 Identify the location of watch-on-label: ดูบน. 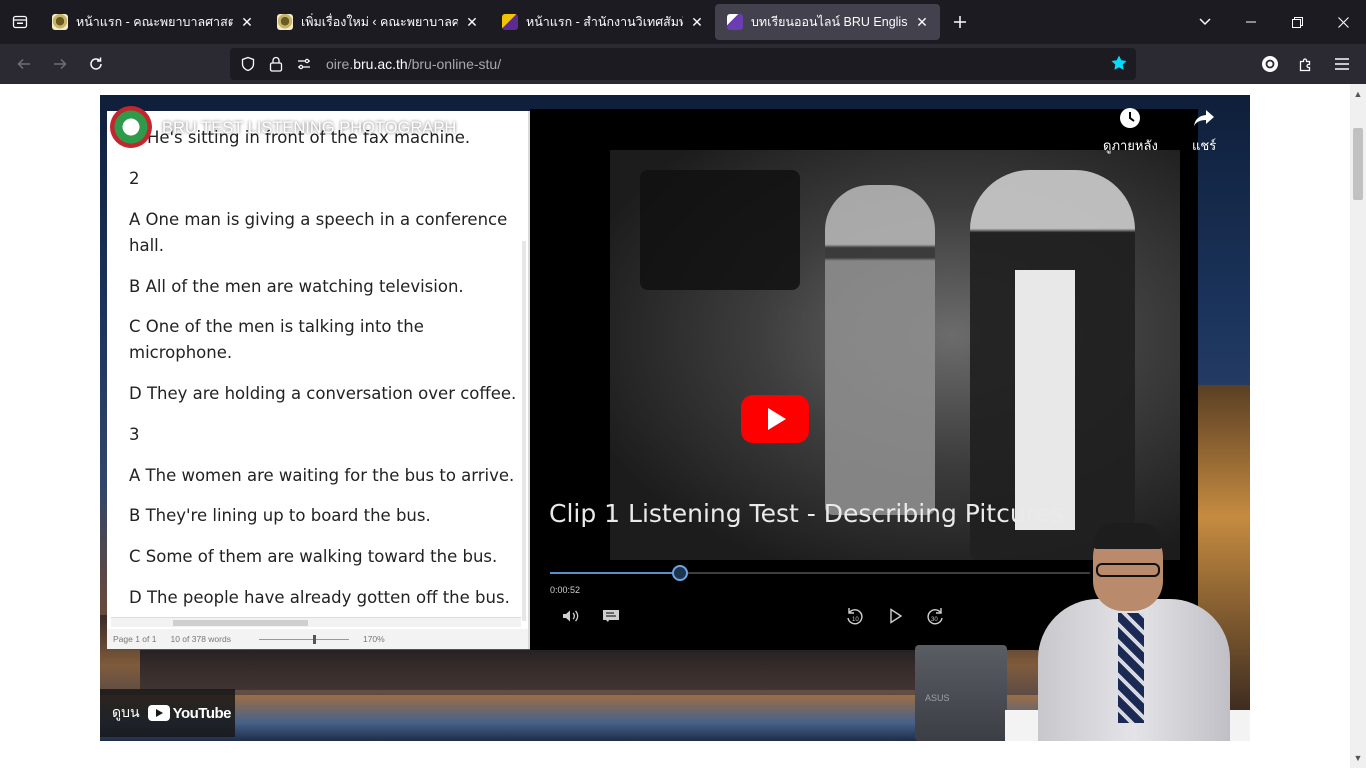
(126, 712).